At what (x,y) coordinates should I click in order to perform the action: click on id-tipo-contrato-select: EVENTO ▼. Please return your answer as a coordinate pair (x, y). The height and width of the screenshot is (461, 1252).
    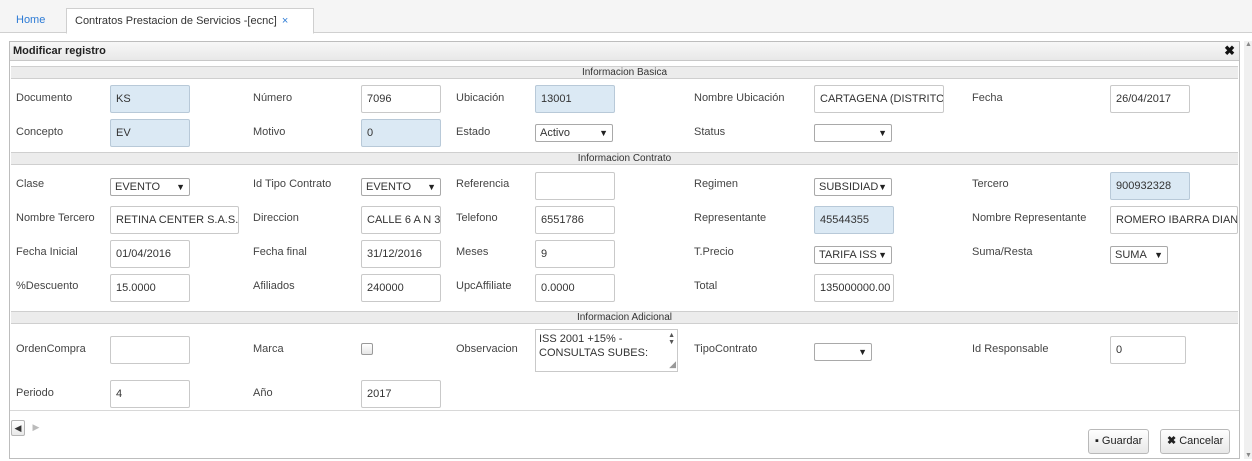
    Looking at the image, I should click on (401, 187).